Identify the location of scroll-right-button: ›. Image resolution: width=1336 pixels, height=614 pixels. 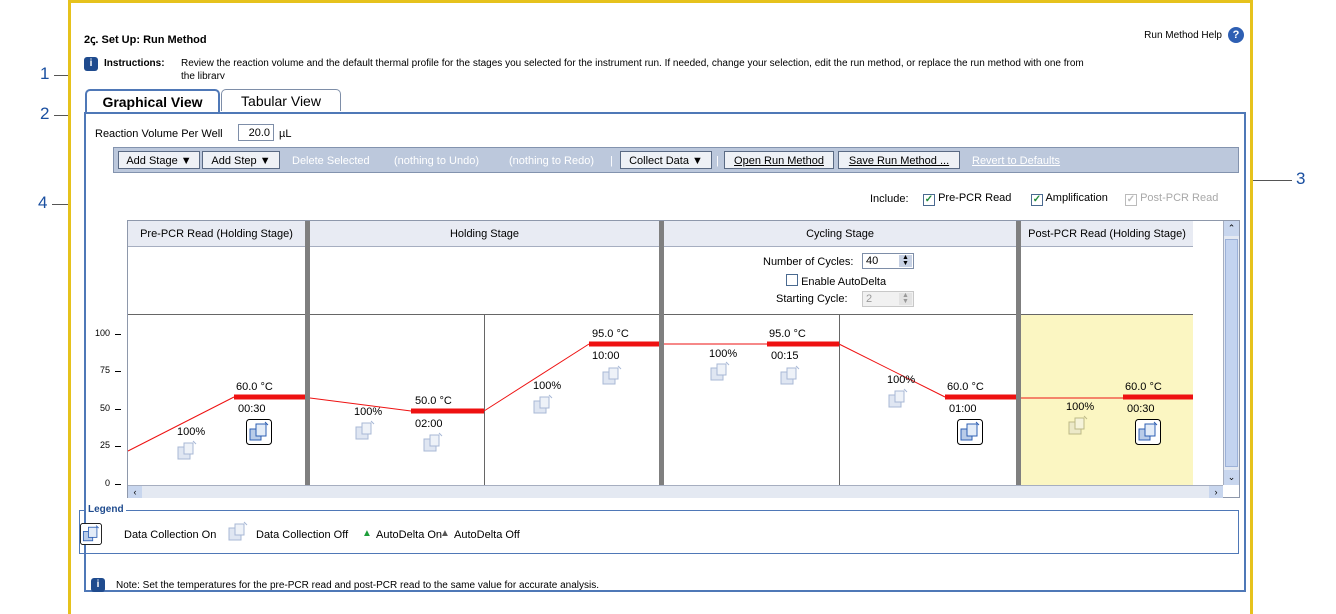
(1216, 492).